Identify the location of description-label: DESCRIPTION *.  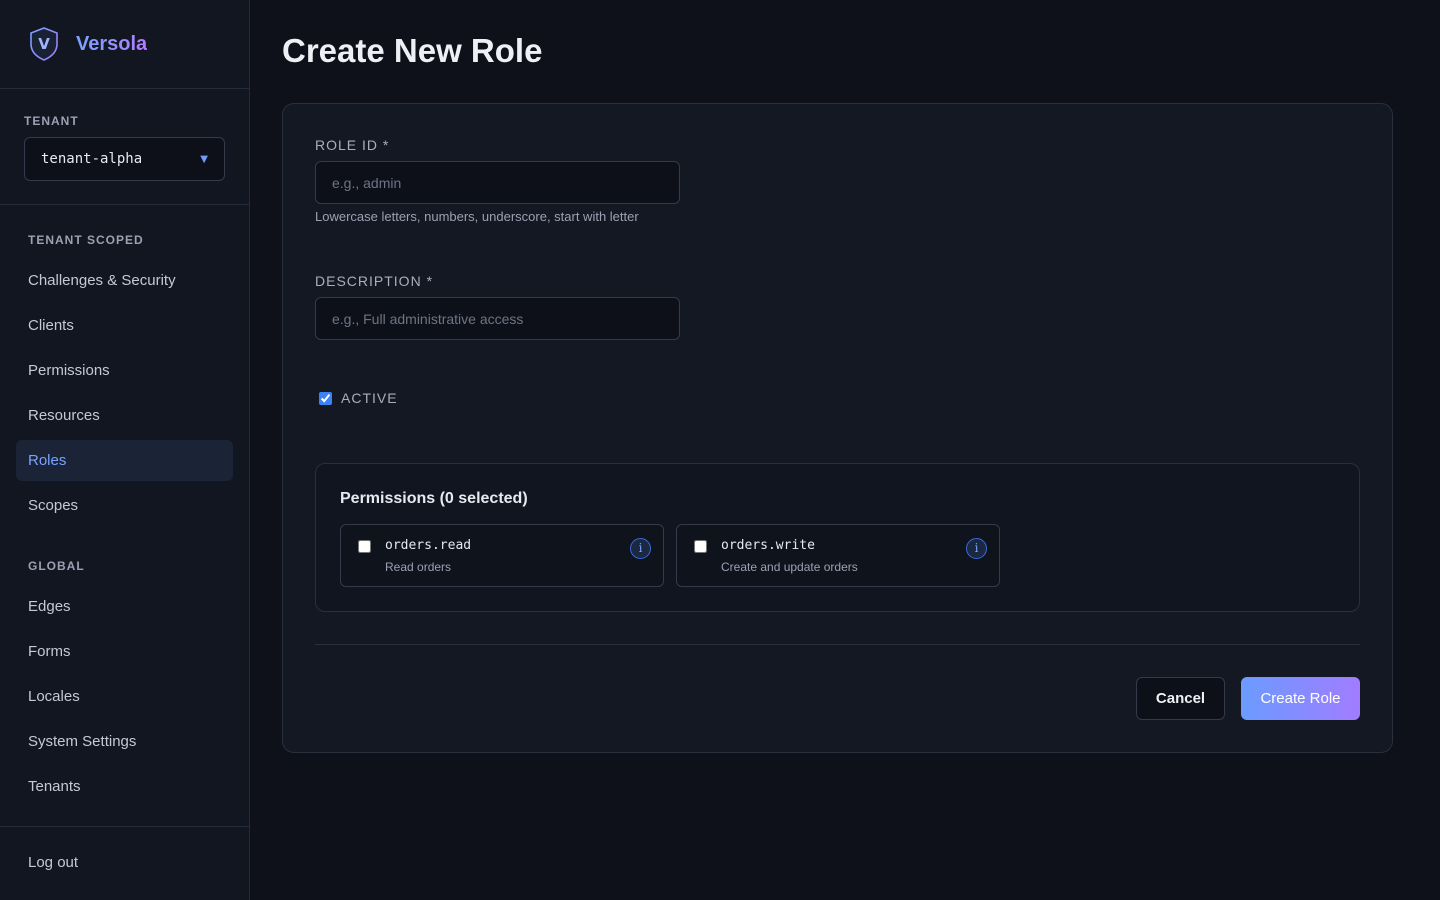
(374, 281).